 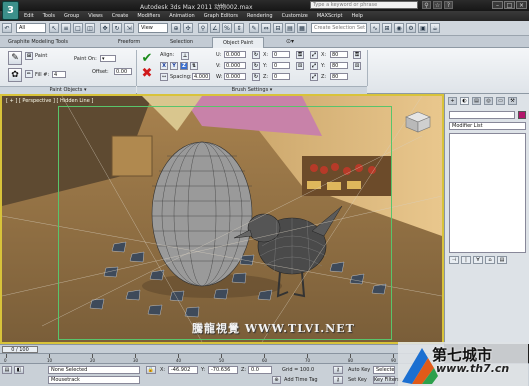 I want to click on axis-x-button: X, so click(x=164, y=66).